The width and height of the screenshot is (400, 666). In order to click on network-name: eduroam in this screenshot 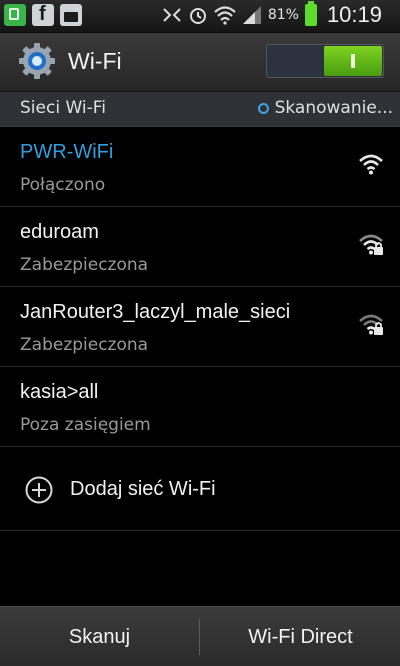, I will do `click(59, 232)`.